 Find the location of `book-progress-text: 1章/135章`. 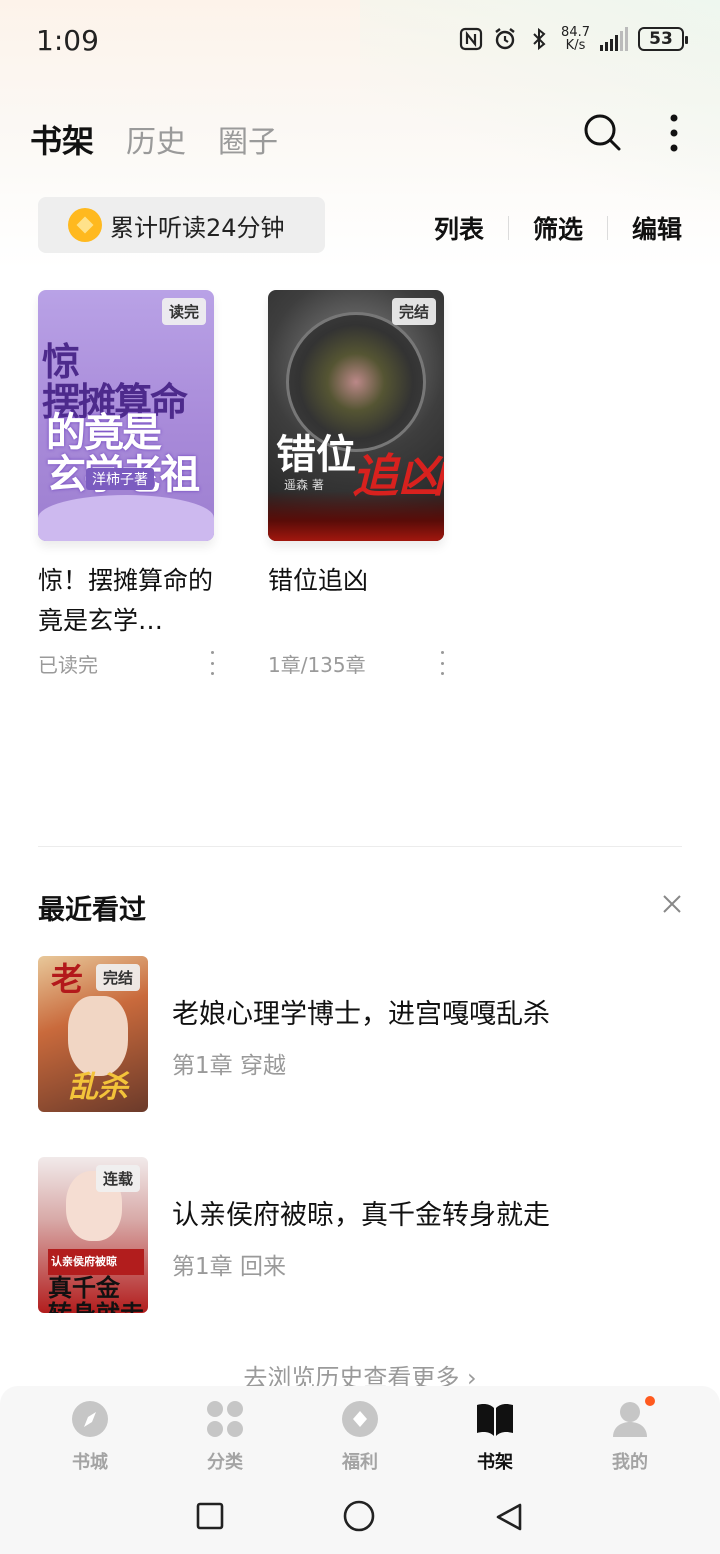

book-progress-text: 1章/135章 is located at coordinates (317, 665).